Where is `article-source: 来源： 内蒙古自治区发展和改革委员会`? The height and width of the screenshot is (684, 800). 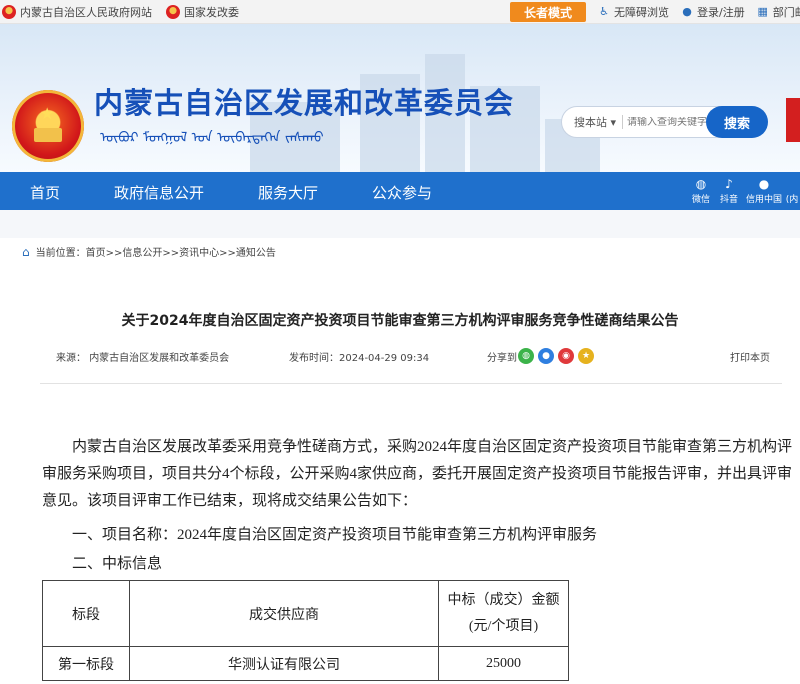 article-source: 来源： 内蒙古自治区发展和改革委员会 is located at coordinates (143, 358).